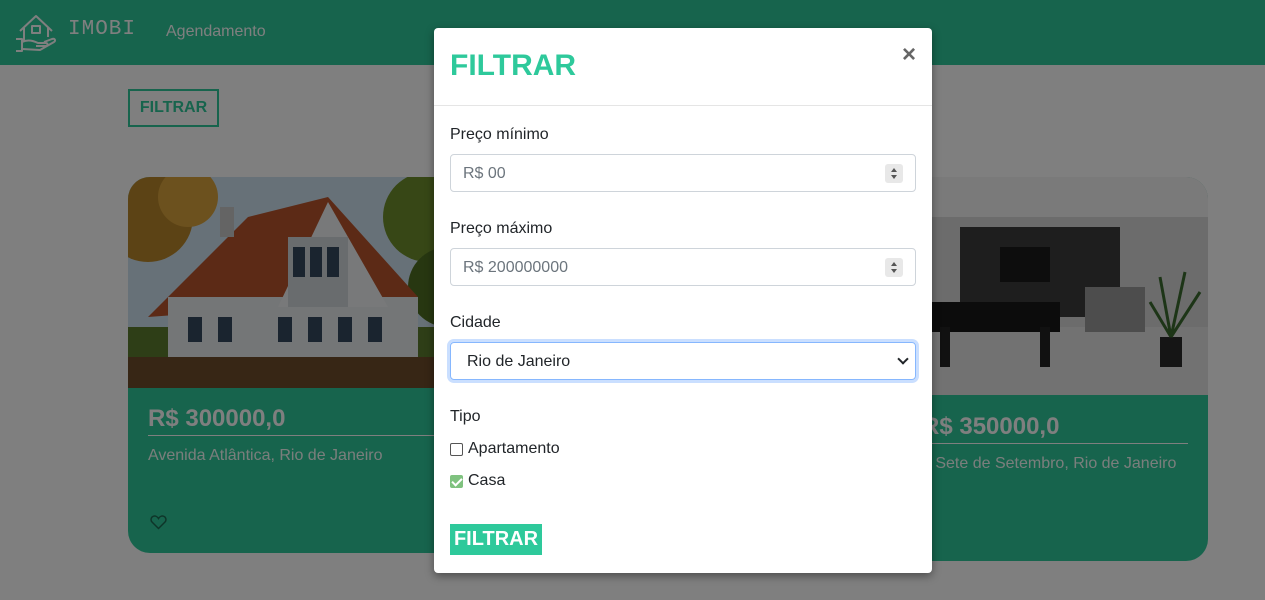  Describe the element at coordinates (465, 416) in the screenshot. I see `type-label: Tipo` at that location.